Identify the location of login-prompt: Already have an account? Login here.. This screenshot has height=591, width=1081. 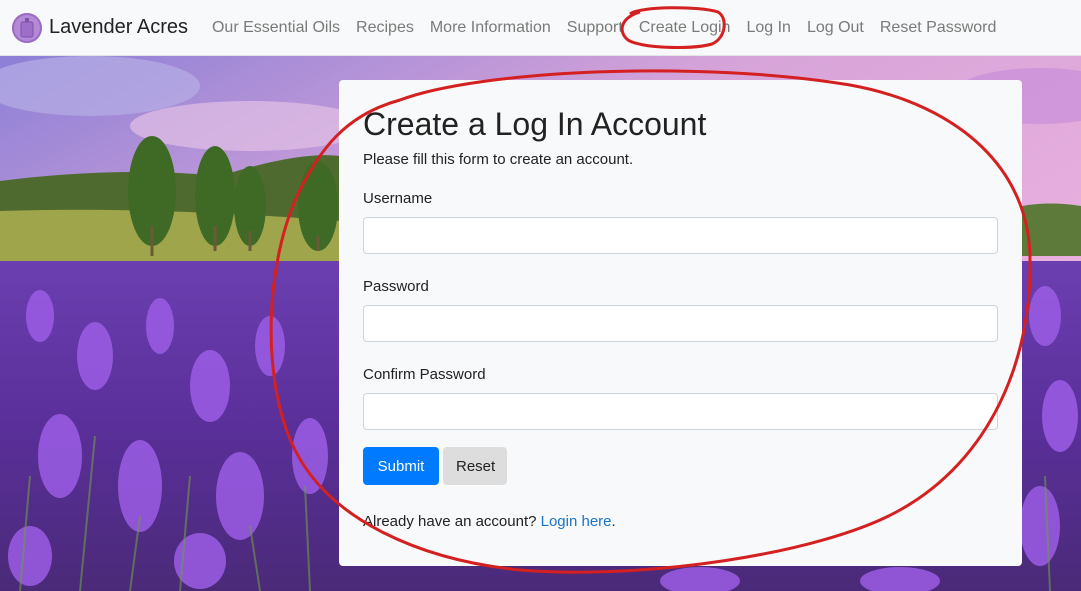
(680, 521).